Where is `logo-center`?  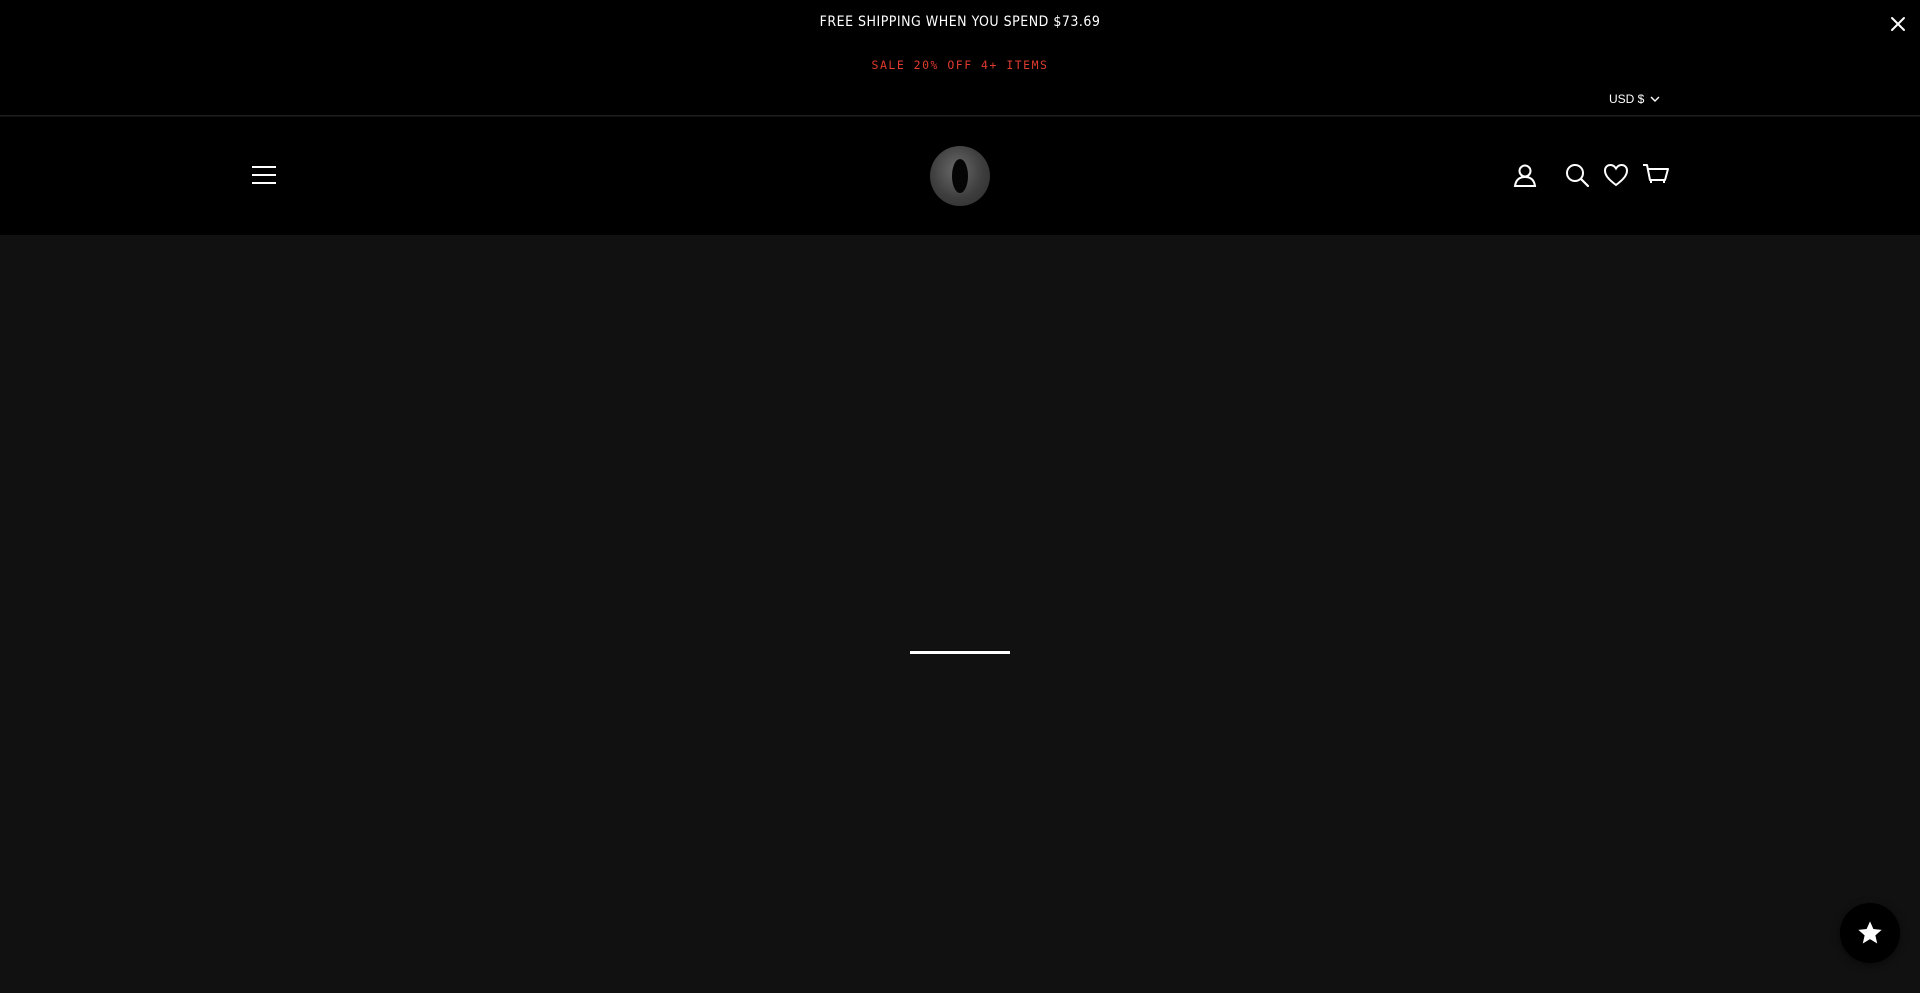 logo-center is located at coordinates (960, 176).